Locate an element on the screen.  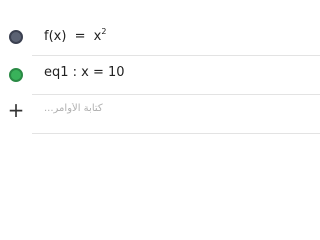
command-input is located at coordinates (169, 108).